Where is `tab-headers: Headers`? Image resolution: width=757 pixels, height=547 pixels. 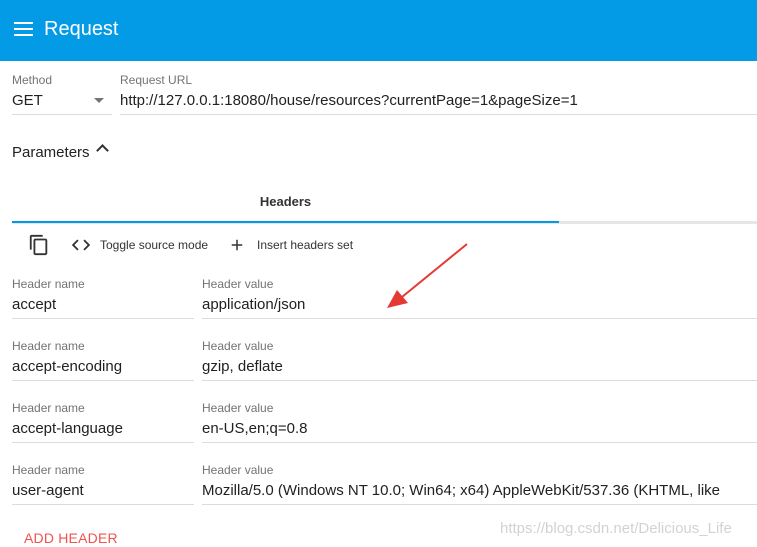
tab-headers: Headers is located at coordinates (285, 201).